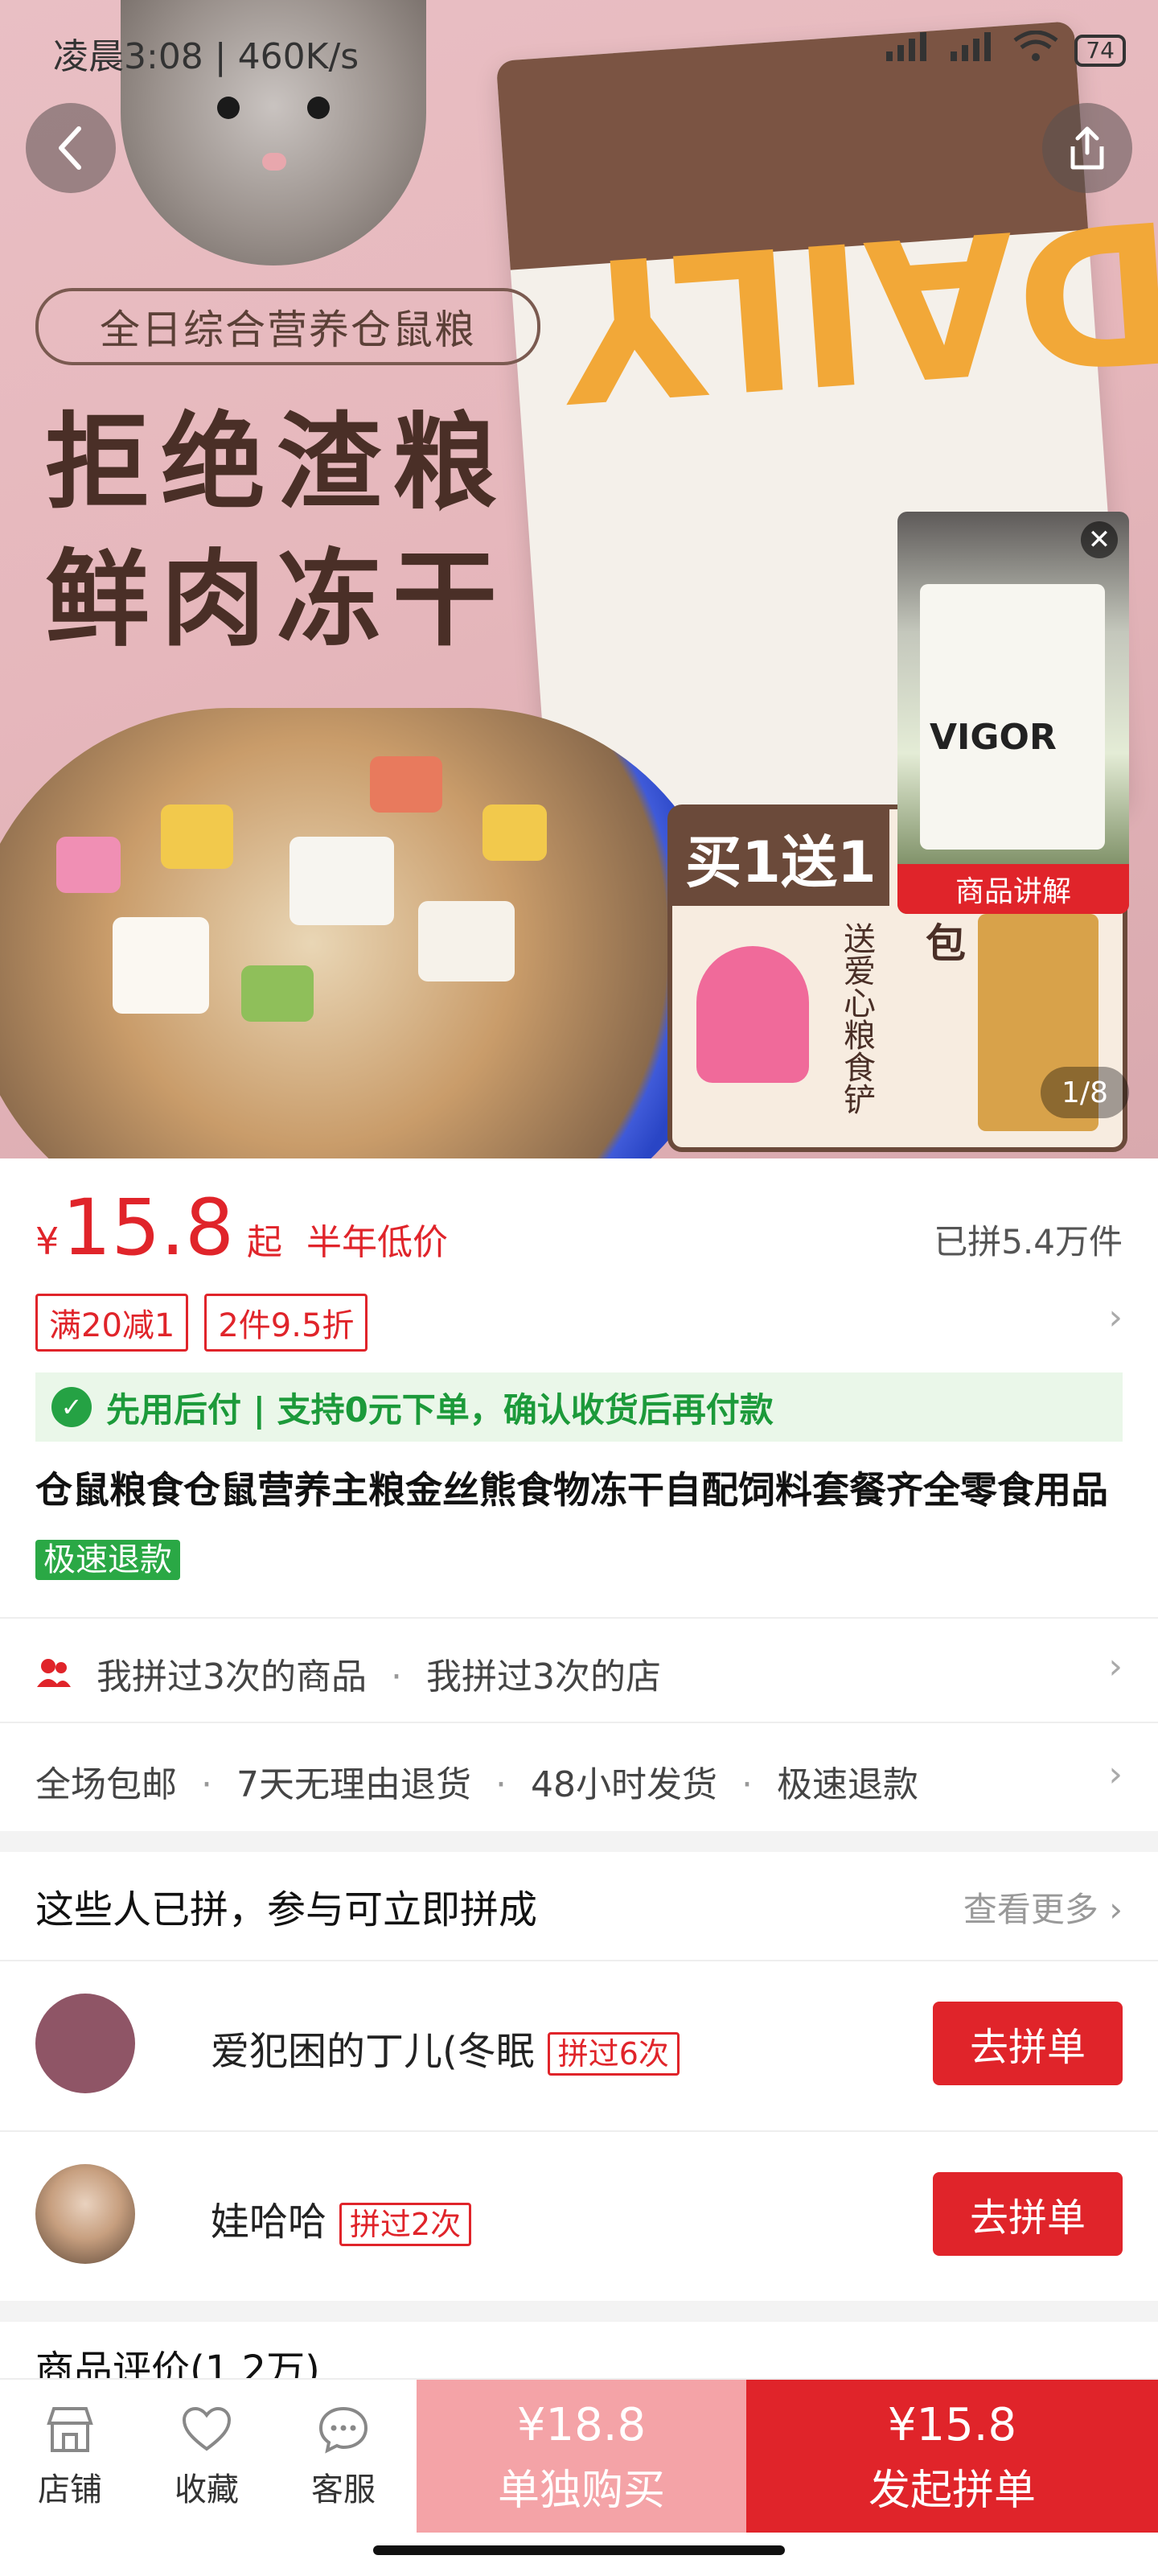 The width and height of the screenshot is (1158, 2576). Describe the element at coordinates (1030, 1909) in the screenshot. I see `see-more-label: 查看更多` at that location.